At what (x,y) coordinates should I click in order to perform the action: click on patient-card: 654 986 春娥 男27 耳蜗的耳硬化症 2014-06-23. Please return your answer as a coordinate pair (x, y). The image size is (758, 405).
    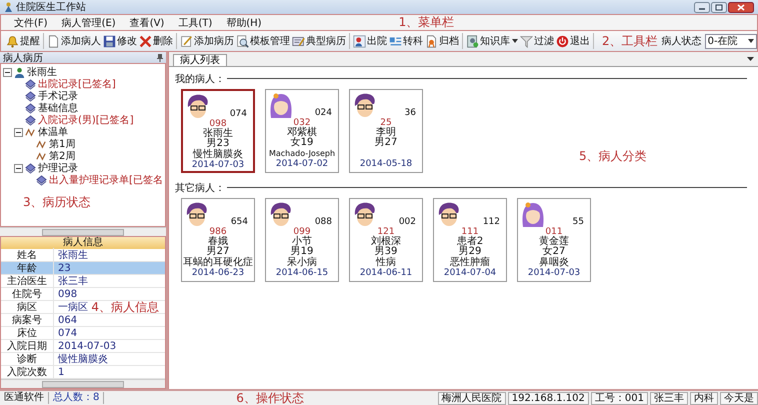
    Looking at the image, I should click on (218, 240).